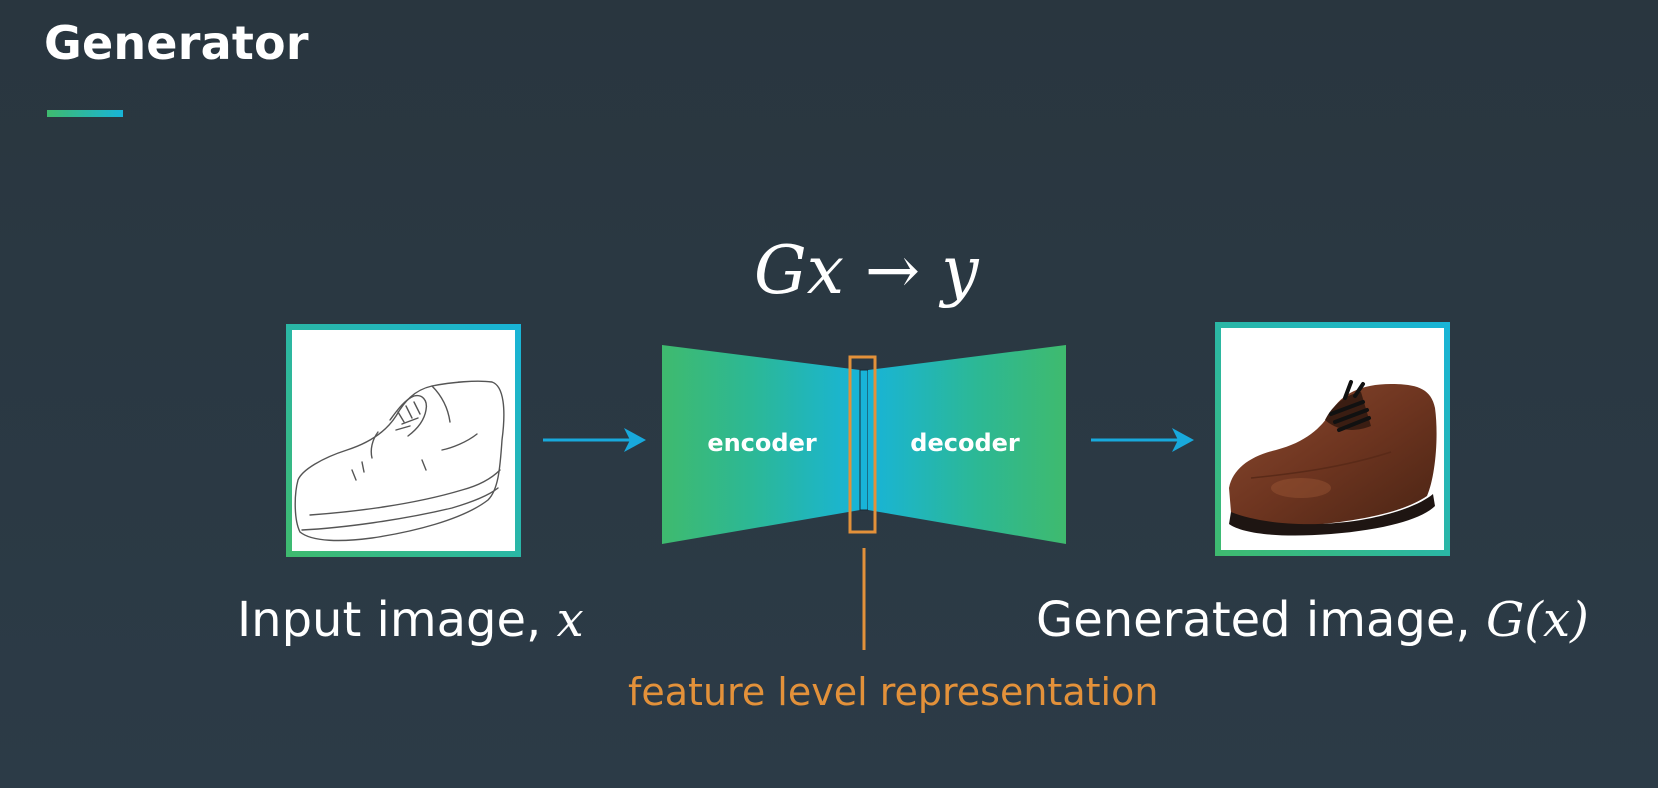 The image size is (1658, 788). I want to click on output-caption-text: Generated image,, so click(1261, 620).